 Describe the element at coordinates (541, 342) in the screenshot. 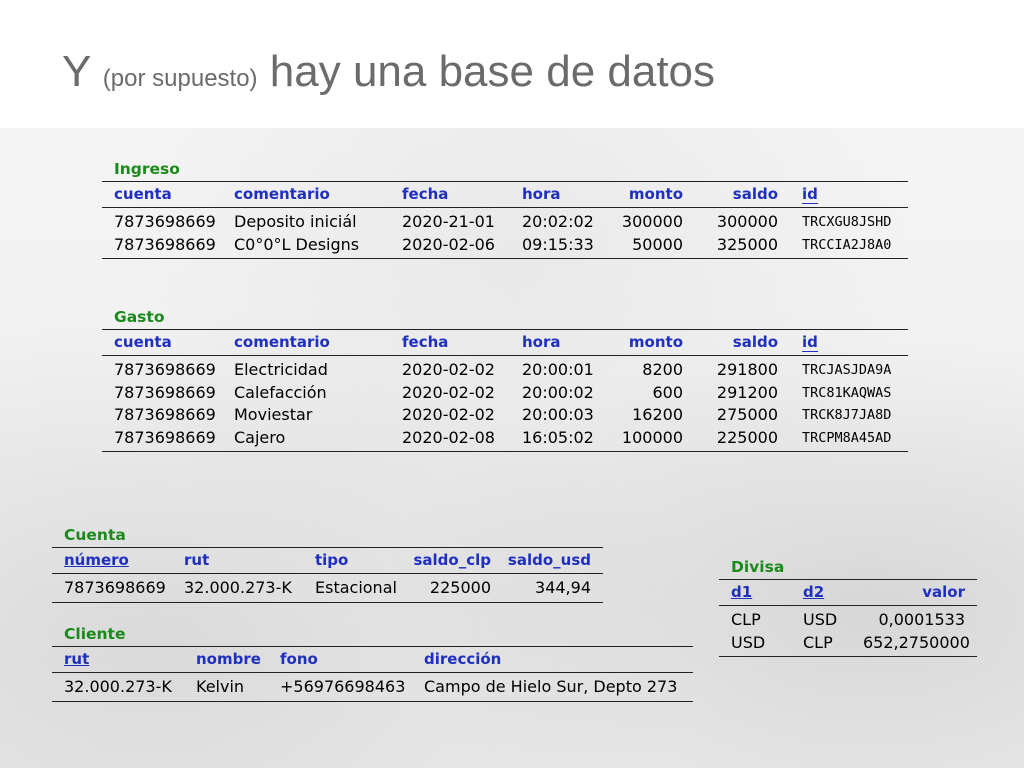

I see `column-header-label: hora` at that location.